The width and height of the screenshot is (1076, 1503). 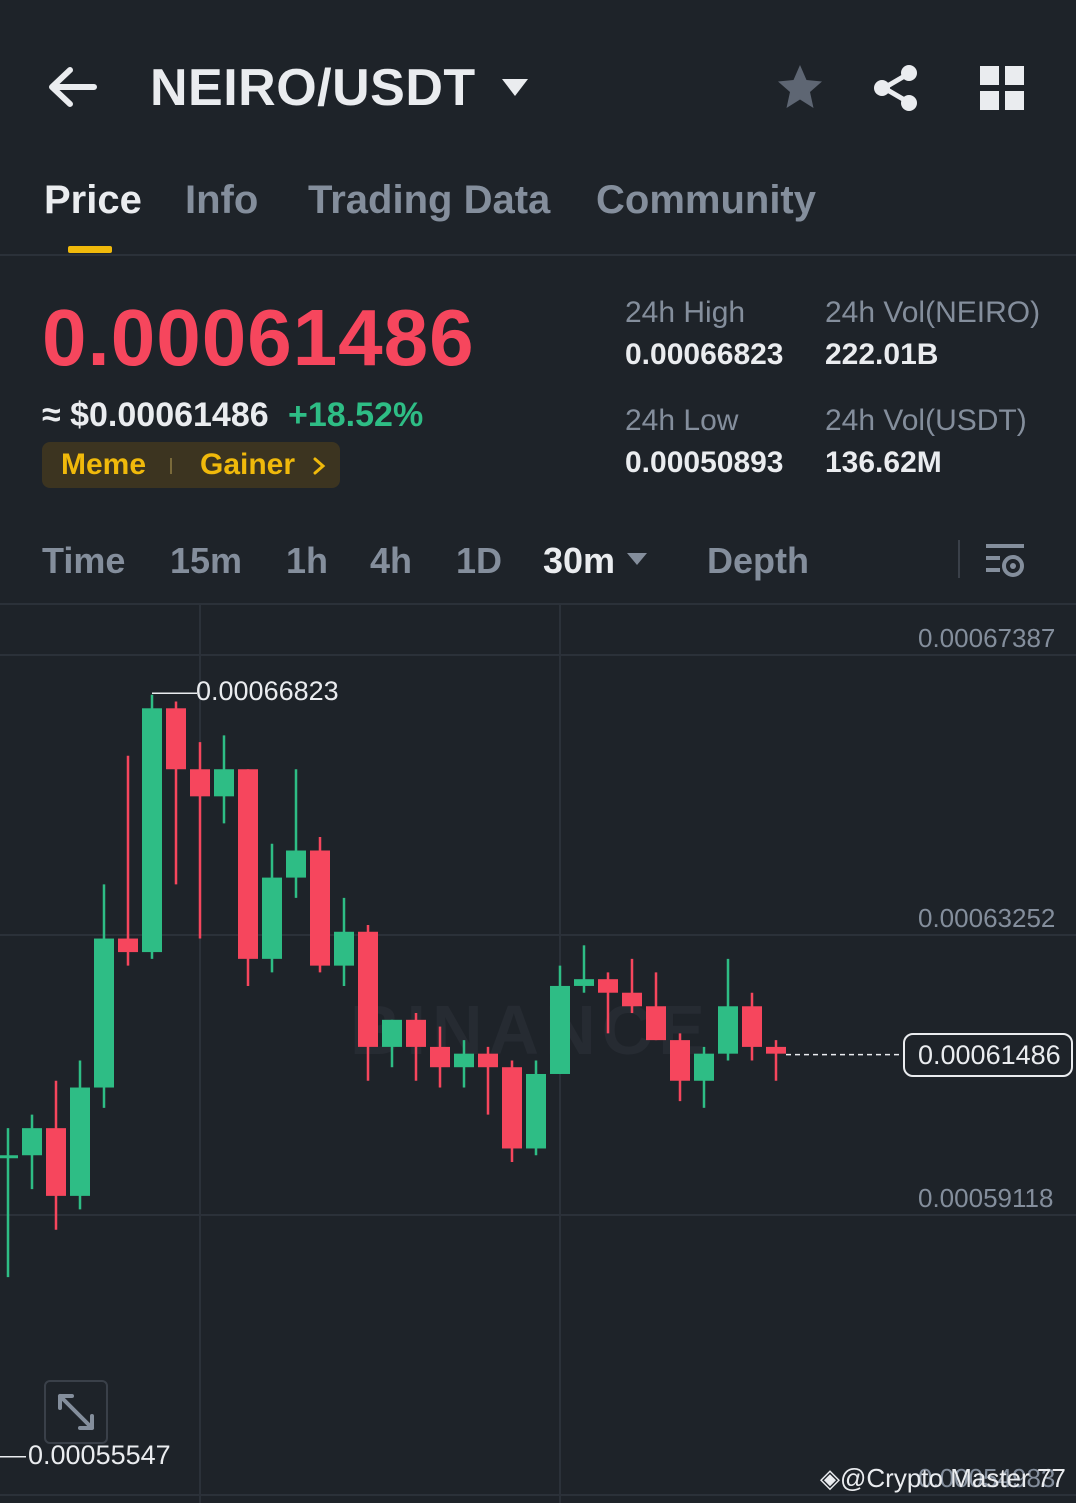 What do you see at coordinates (313, 88) in the screenshot?
I see `pair-title: NEIRO/USDT` at bounding box center [313, 88].